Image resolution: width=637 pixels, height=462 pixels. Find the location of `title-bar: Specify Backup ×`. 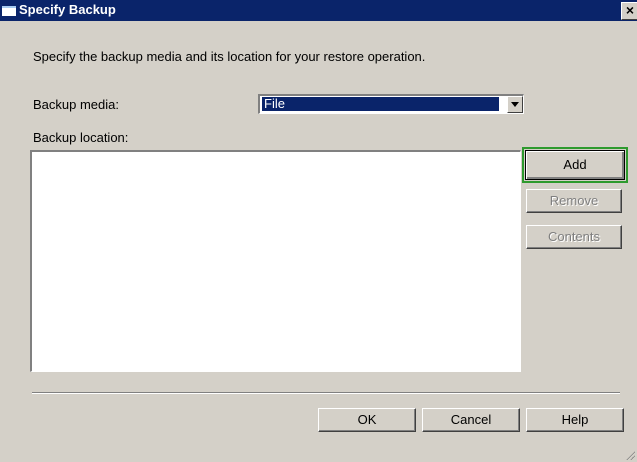

title-bar: Specify Backup × is located at coordinates (318, 10).